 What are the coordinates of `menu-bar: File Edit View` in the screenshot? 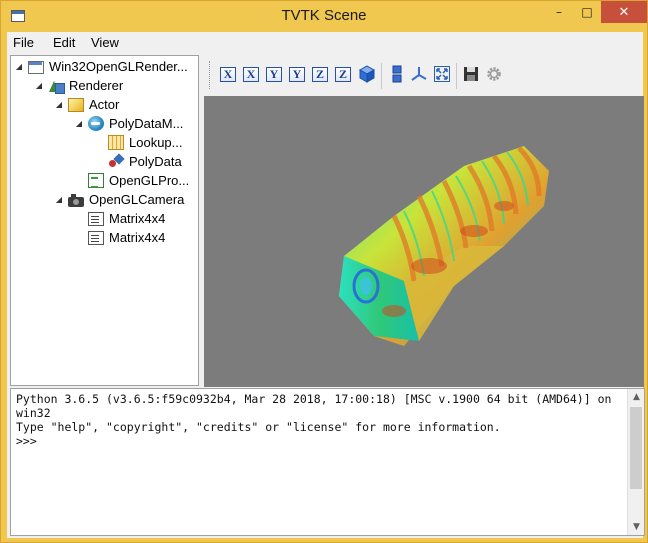 It's located at (325, 43).